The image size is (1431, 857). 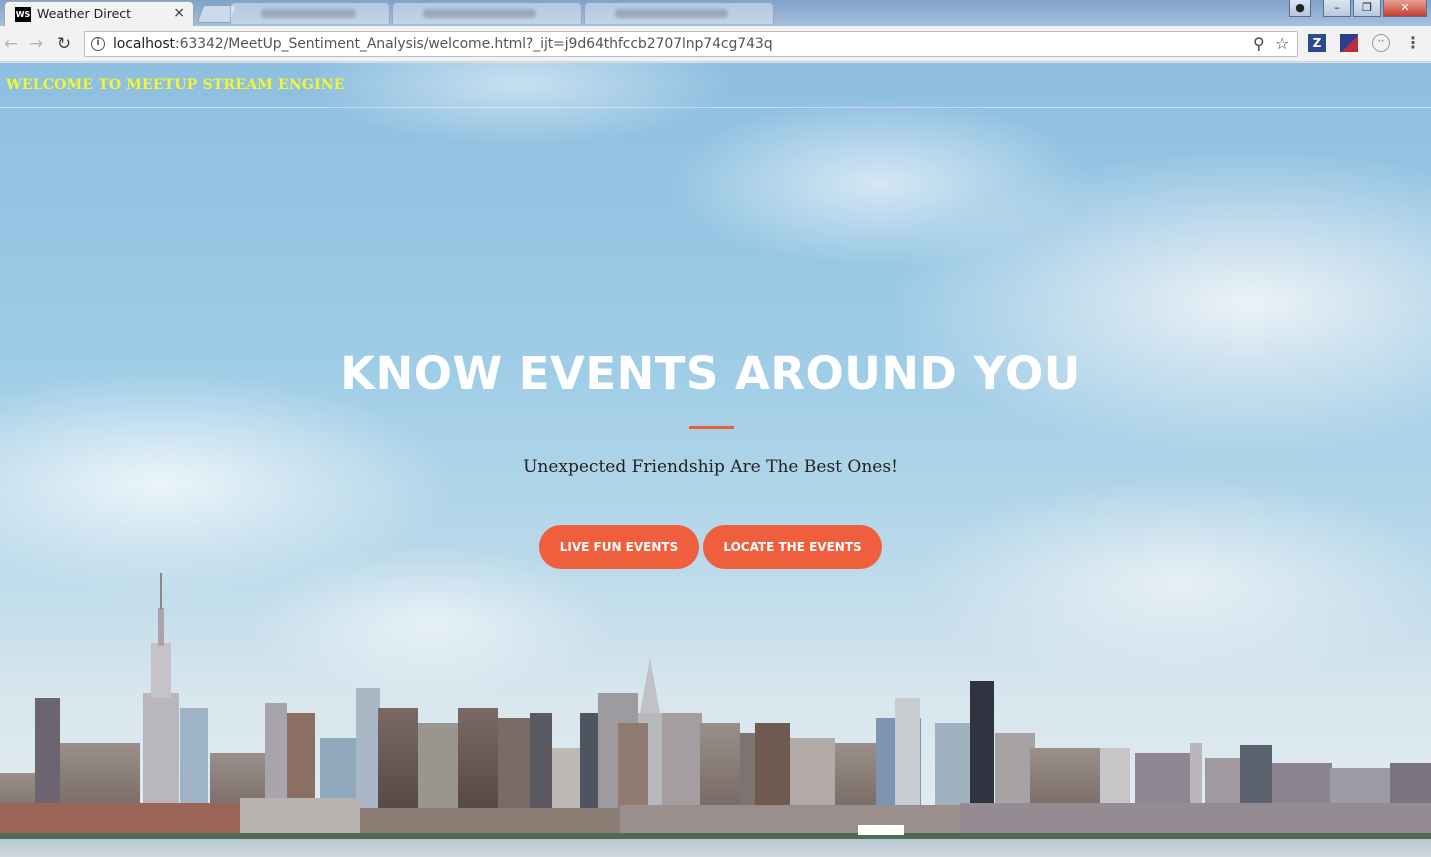 What do you see at coordinates (144, 44) in the screenshot?
I see `url-host: localhost` at bounding box center [144, 44].